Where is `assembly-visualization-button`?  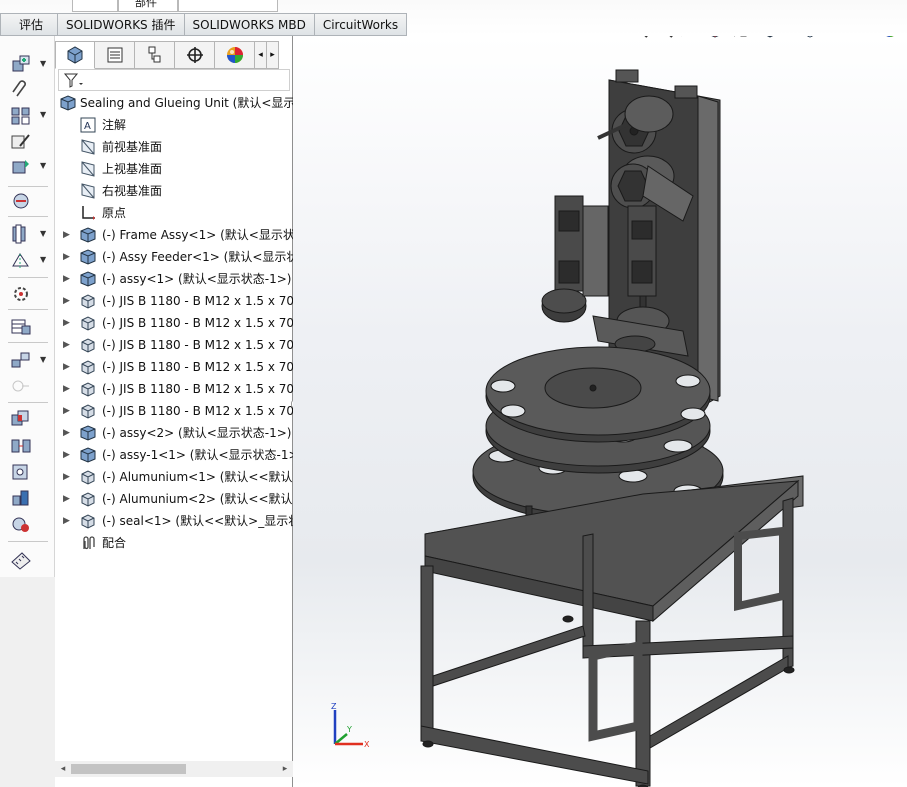 assembly-visualization-button is located at coordinates (21, 498).